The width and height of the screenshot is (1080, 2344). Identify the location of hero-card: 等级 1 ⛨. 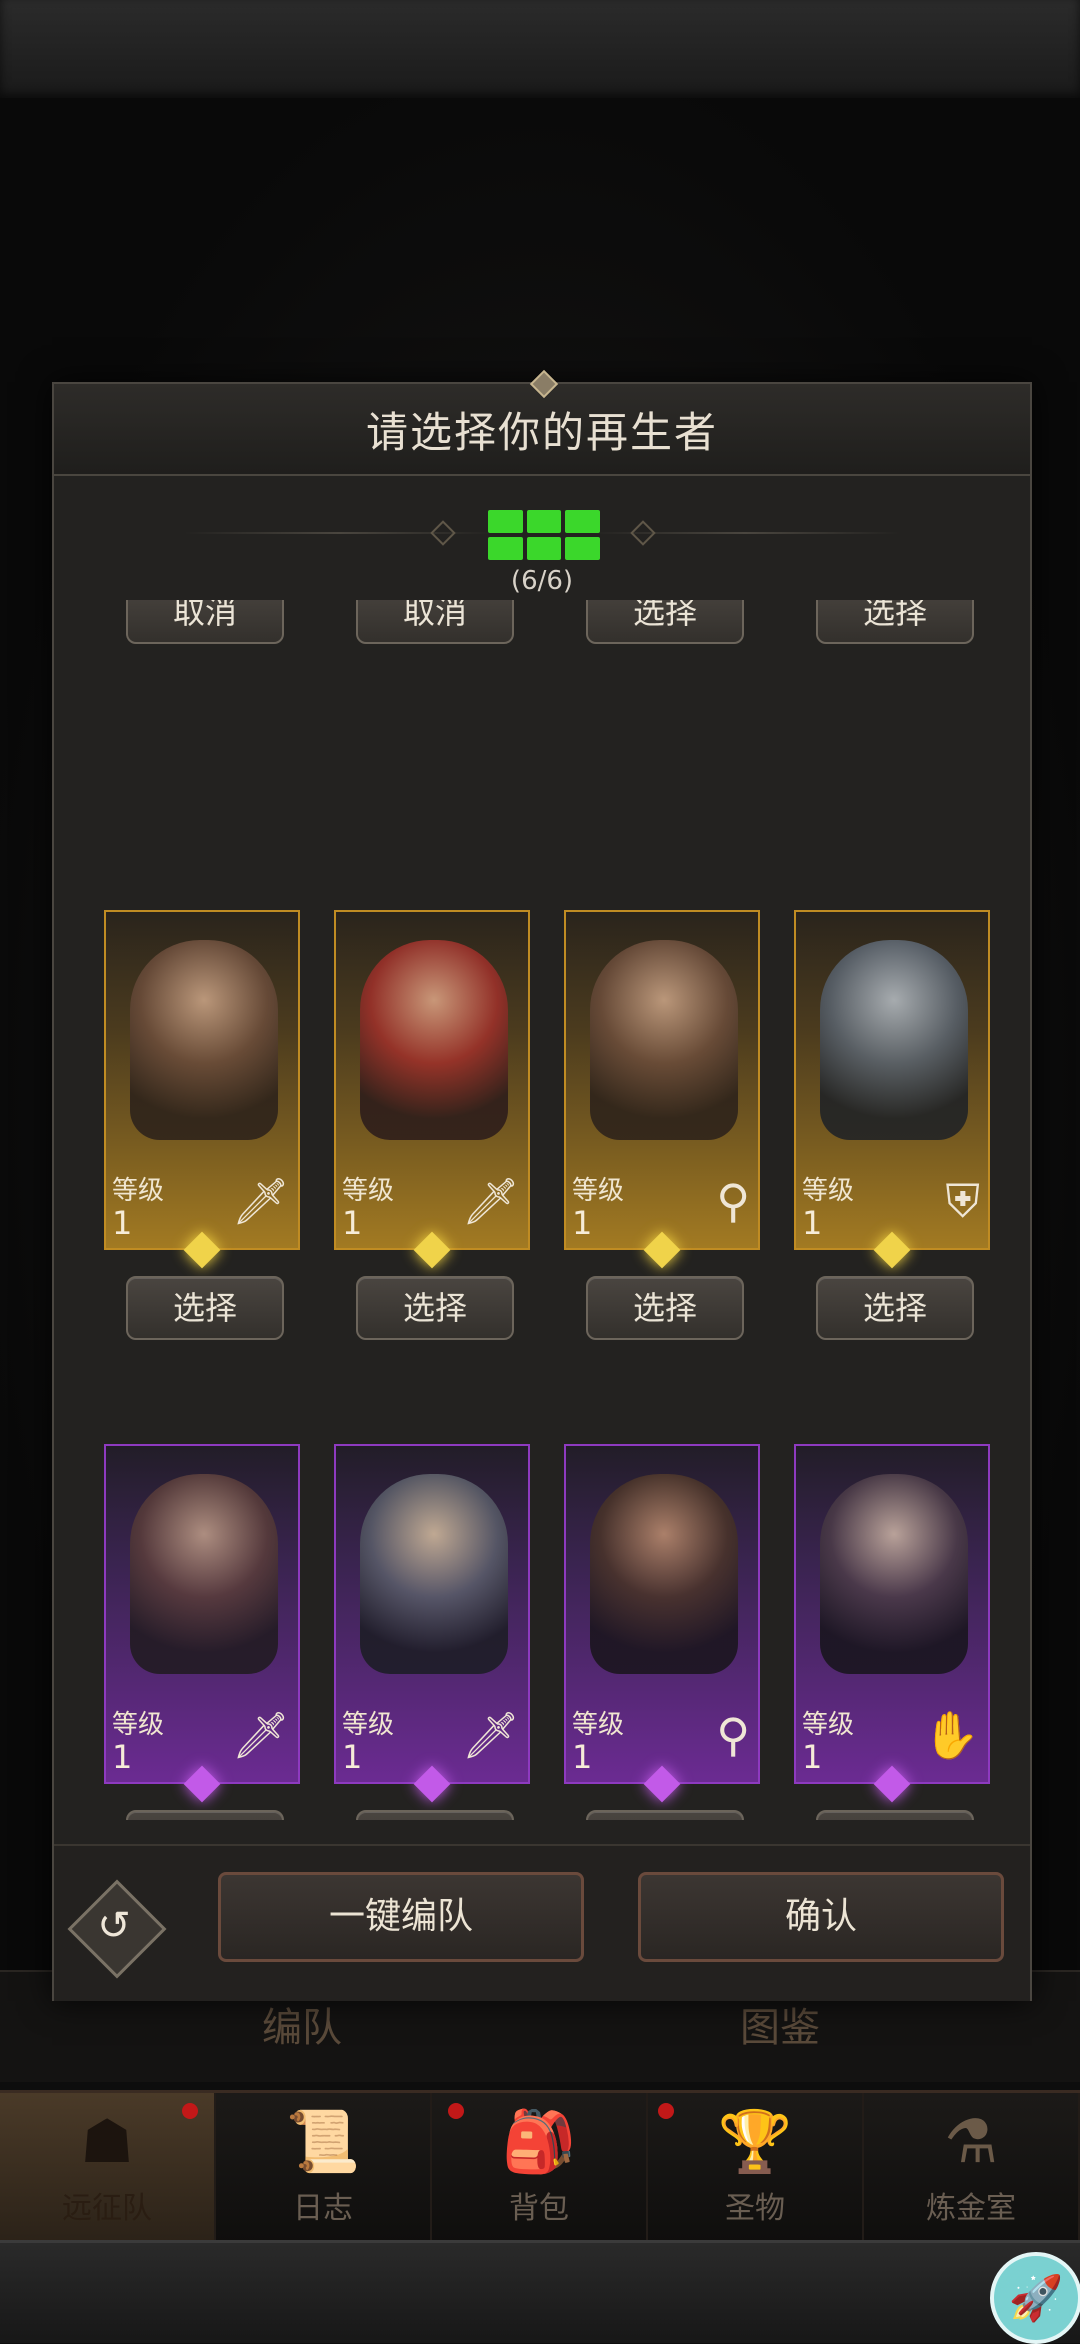
(892, 1080).